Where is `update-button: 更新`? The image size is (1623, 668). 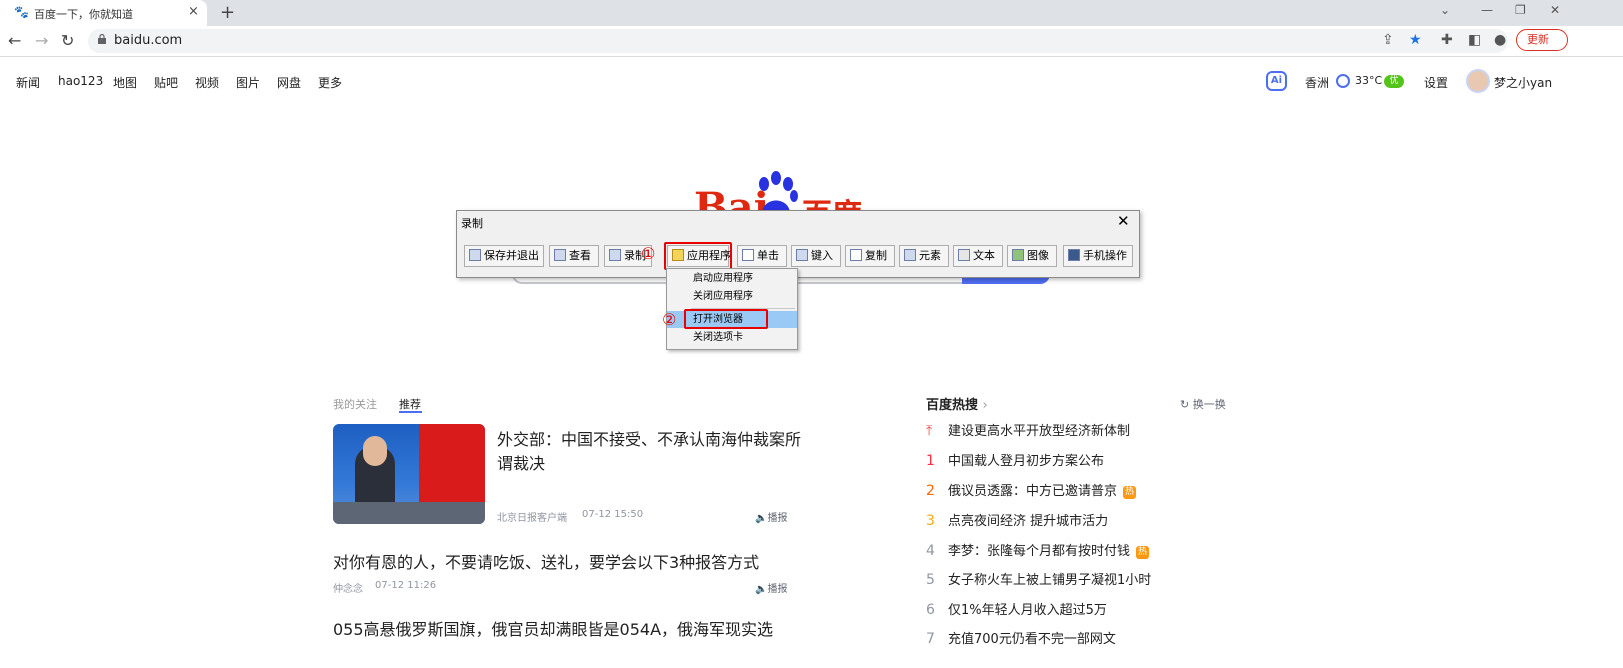 update-button: 更新 is located at coordinates (1542, 40).